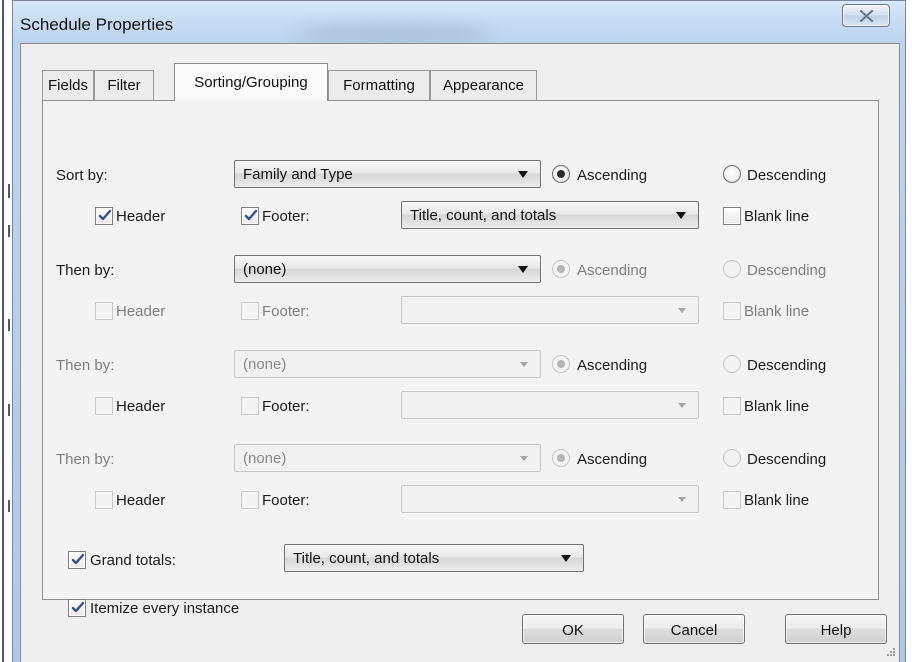  What do you see at coordinates (379, 85) in the screenshot?
I see `tab-formatting: Formatting` at bounding box center [379, 85].